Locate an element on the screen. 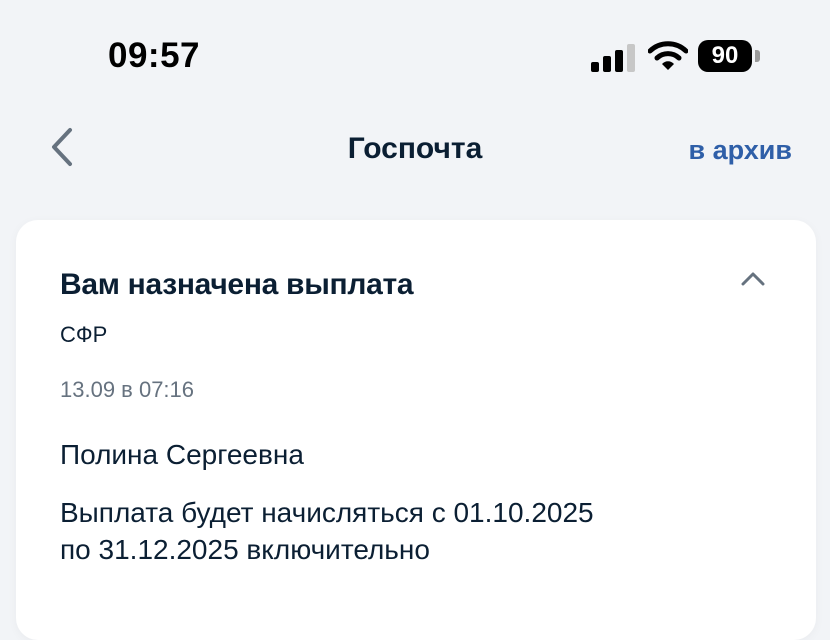 The height and width of the screenshot is (640, 830). message-greeting: Полина Сергеевна is located at coordinates (182, 454).